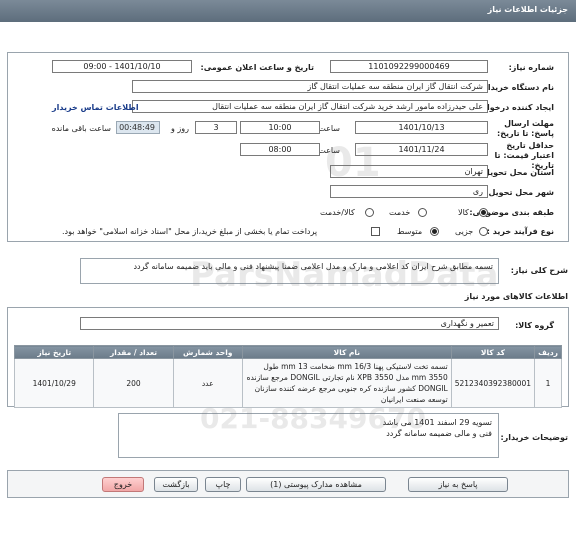  What do you see at coordinates (180, 128) in the screenshot?
I see `days-label: روز و` at bounding box center [180, 128].